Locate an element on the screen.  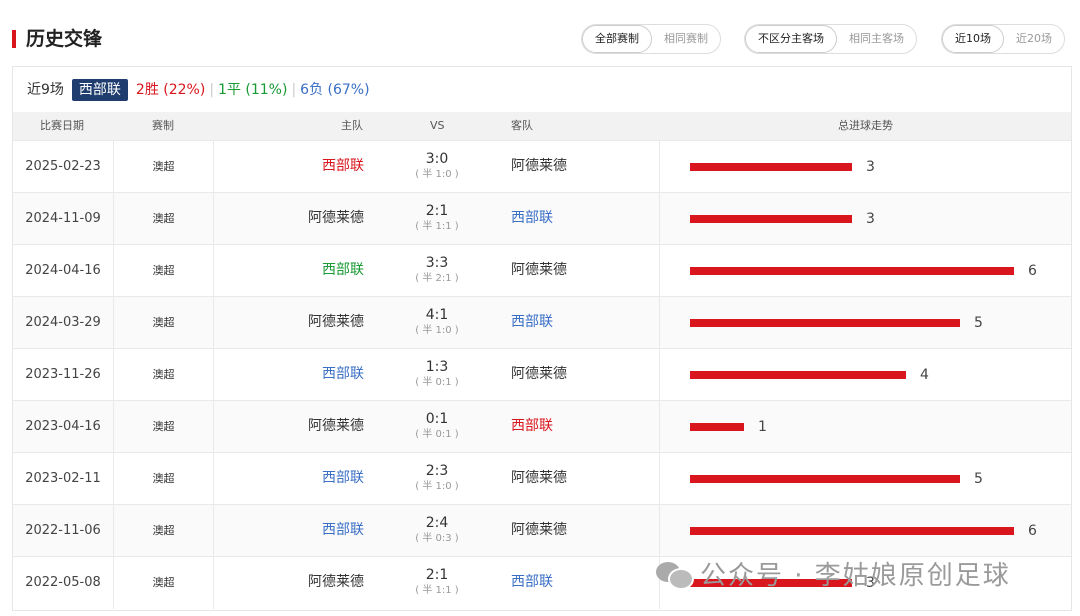
score-cell: 3:3 ( 半 2:1 ) is located at coordinates (437, 271).